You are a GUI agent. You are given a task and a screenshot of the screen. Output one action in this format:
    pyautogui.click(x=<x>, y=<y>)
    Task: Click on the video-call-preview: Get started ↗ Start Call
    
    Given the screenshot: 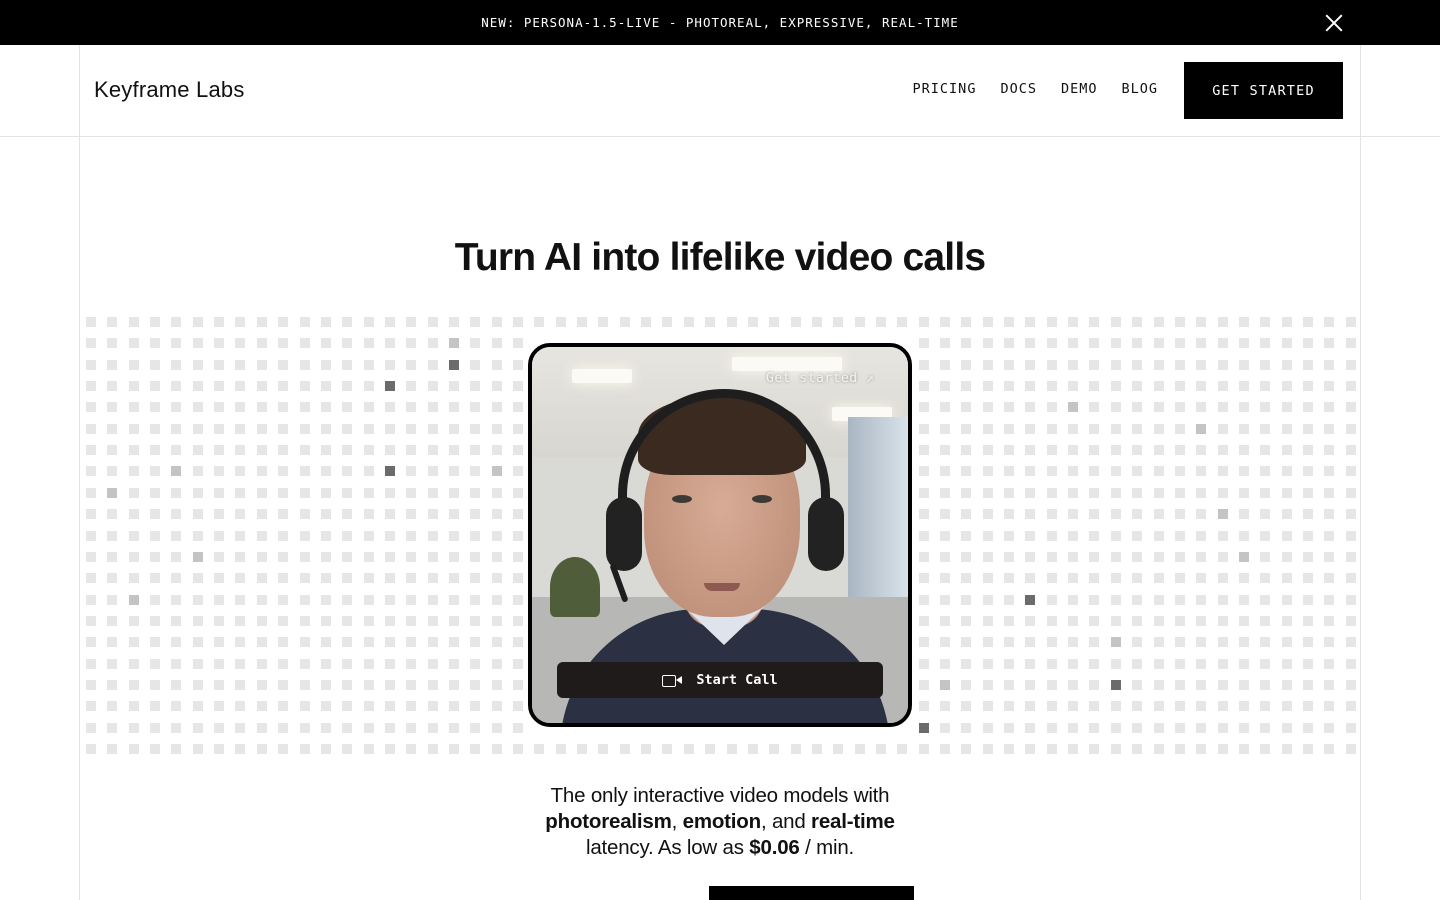 What is the action you would take?
    pyautogui.click(x=720, y=535)
    